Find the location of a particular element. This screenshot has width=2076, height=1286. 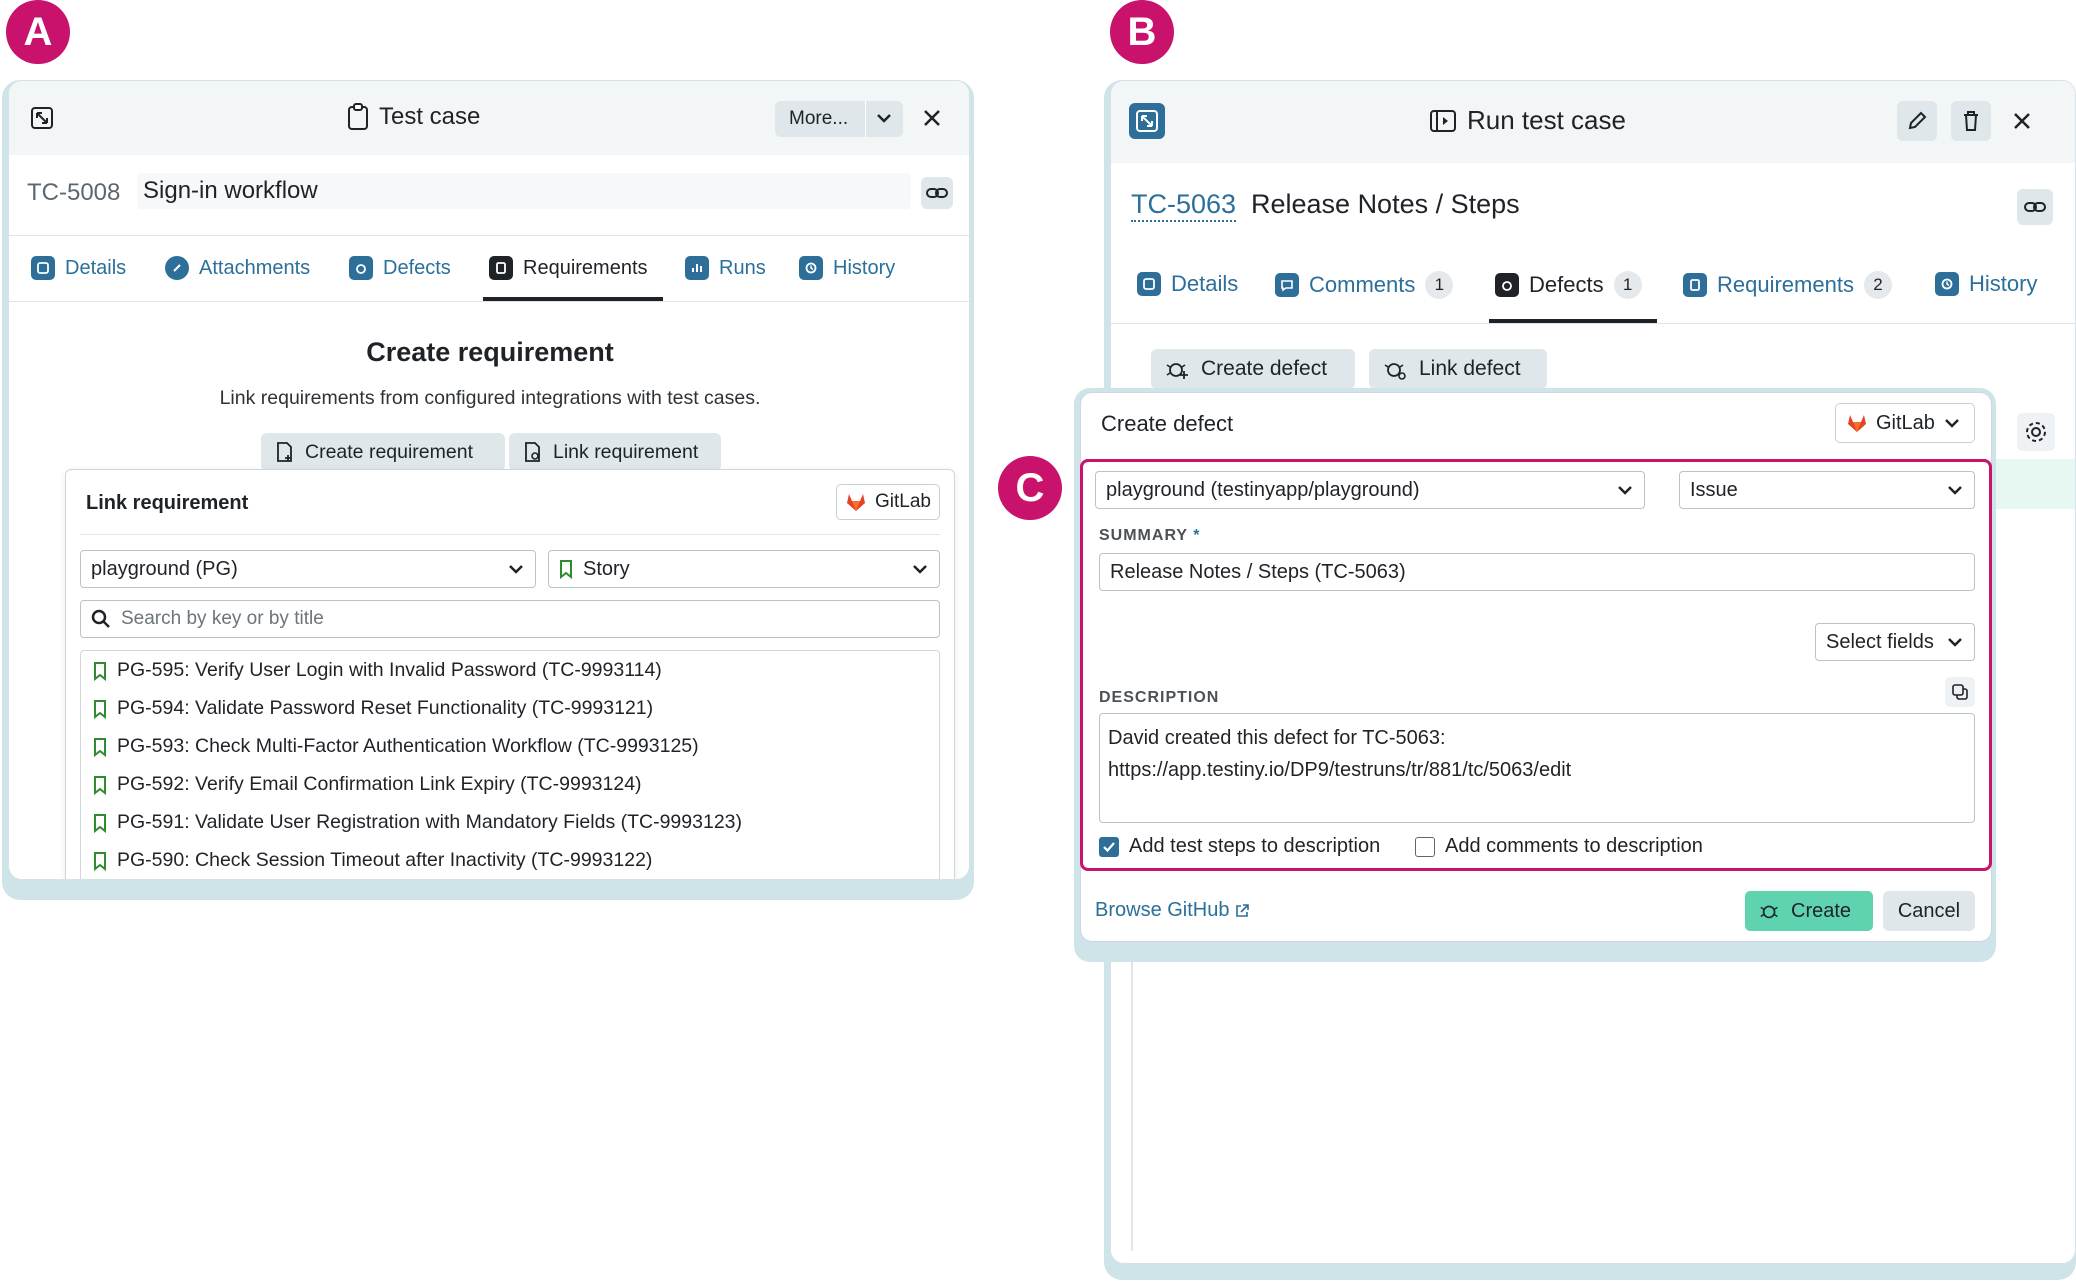

add-steps-checkbox is located at coordinates (1109, 846).